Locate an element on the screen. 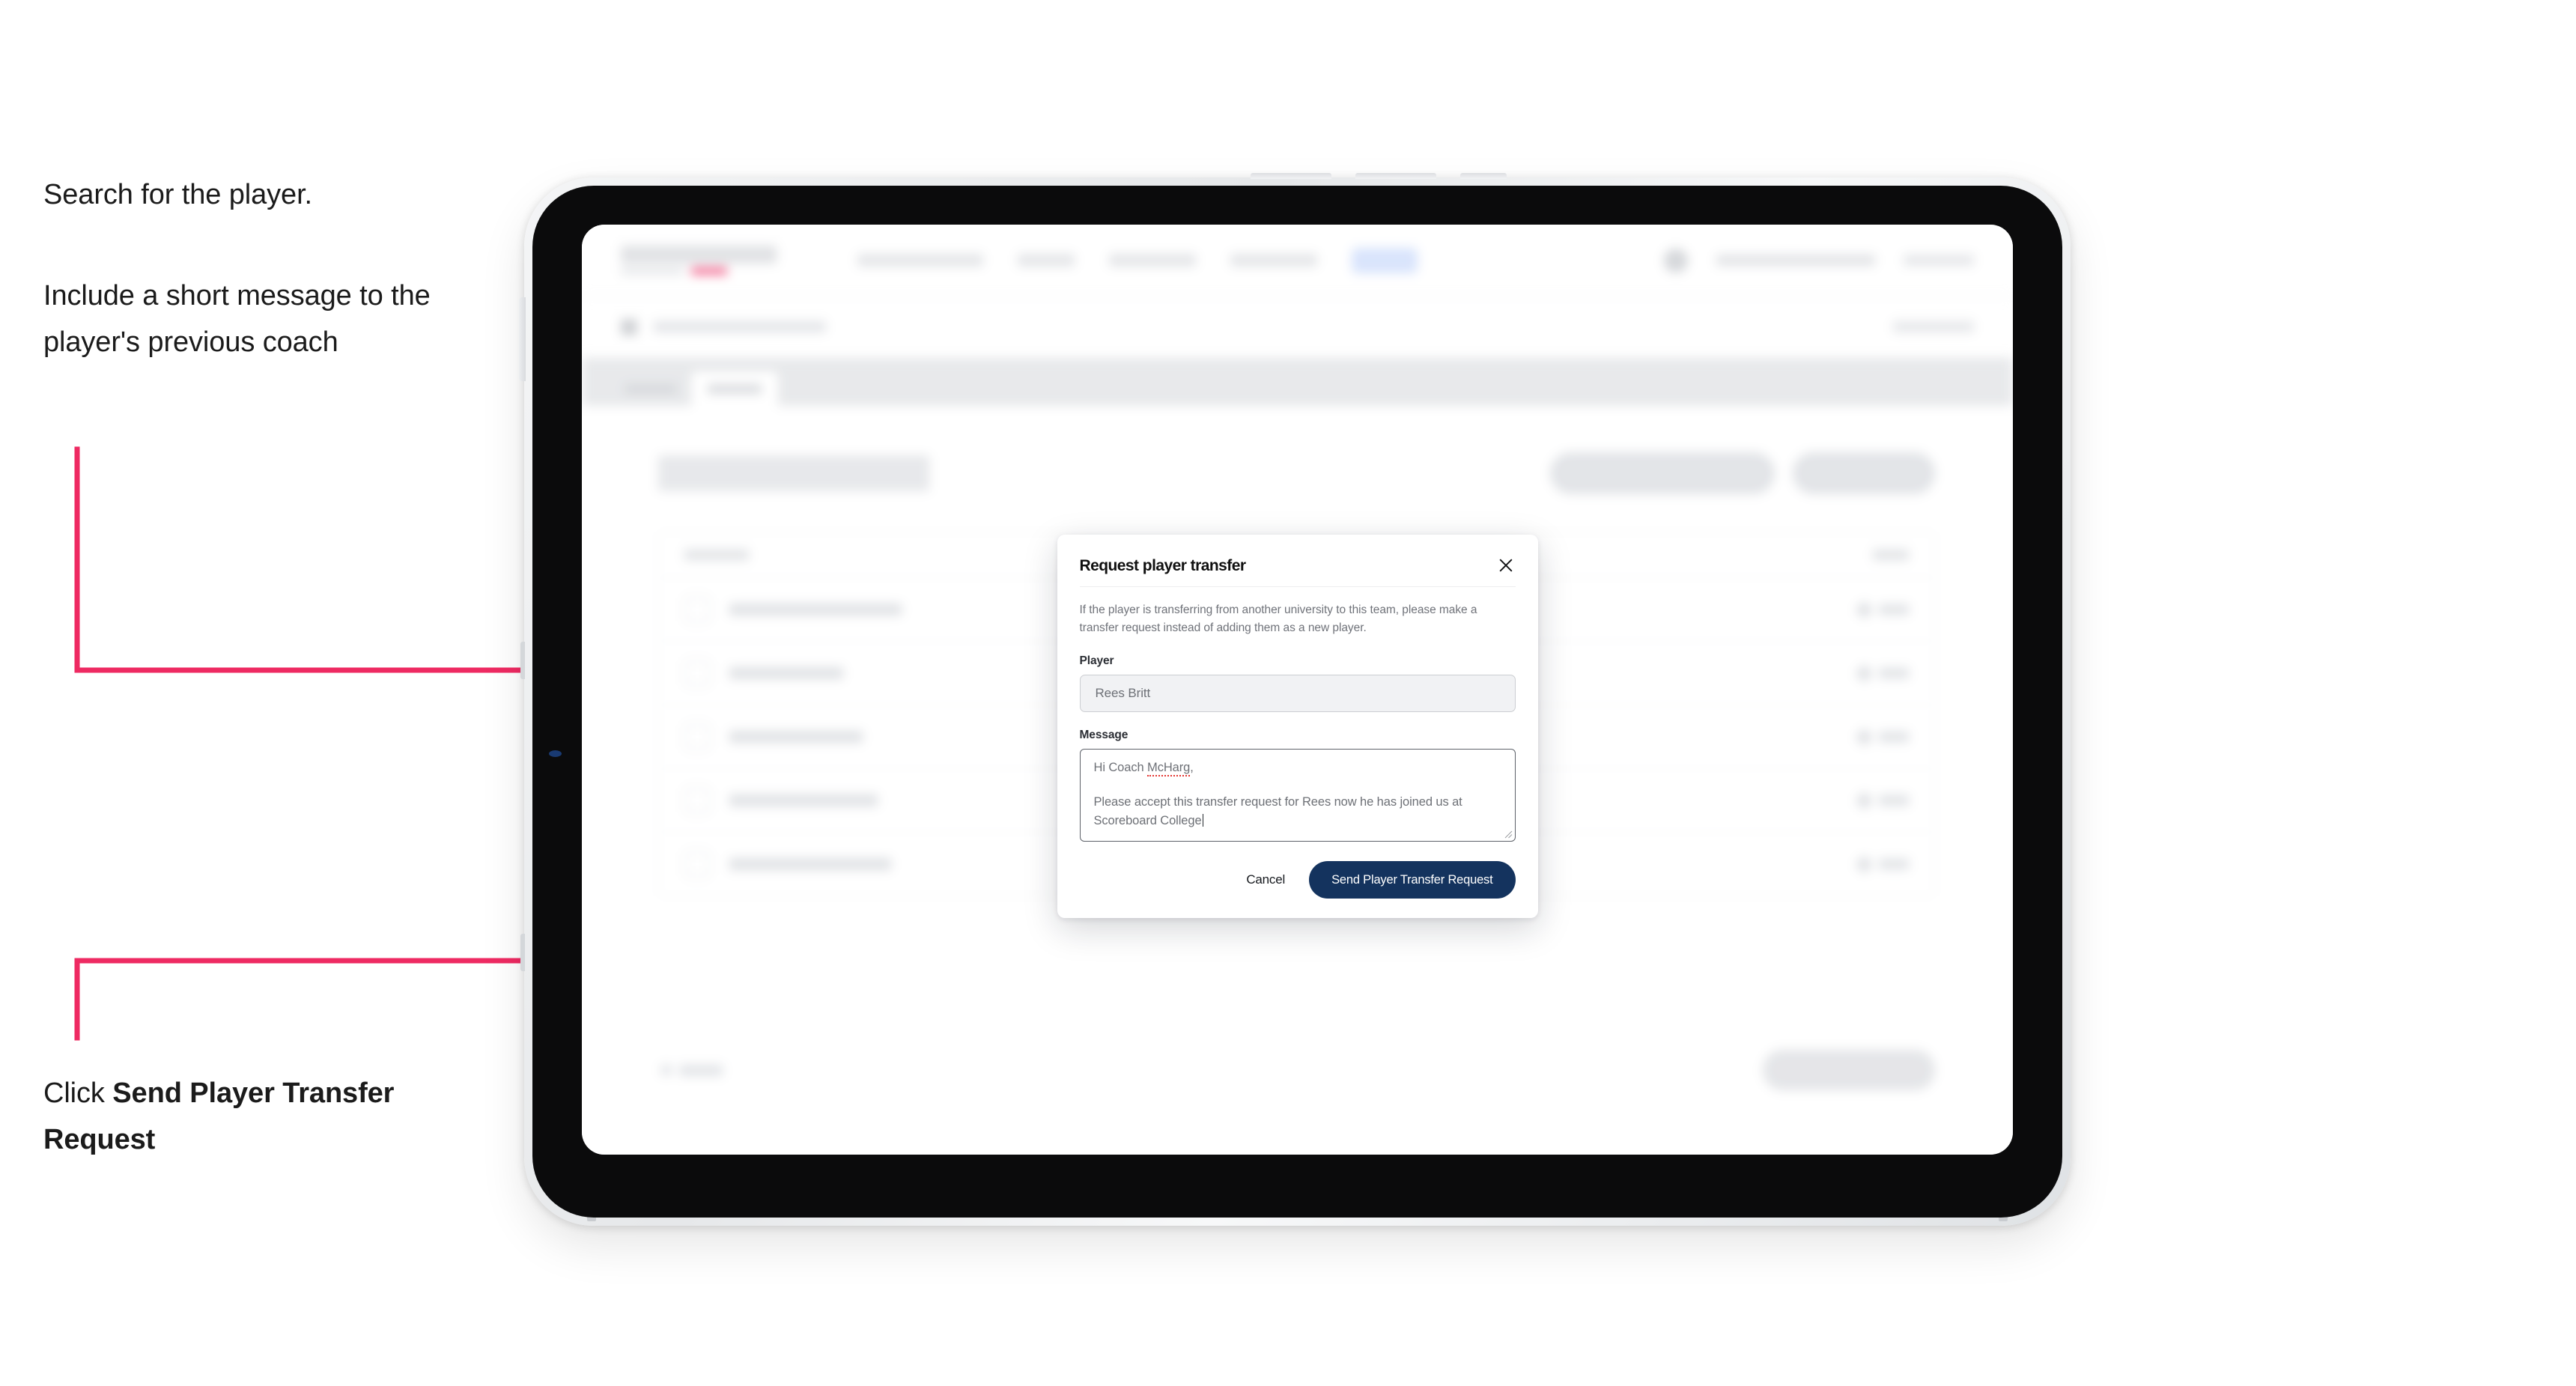 This screenshot has height=1386, width=2576. cursor-indicator is located at coordinates (555, 753).